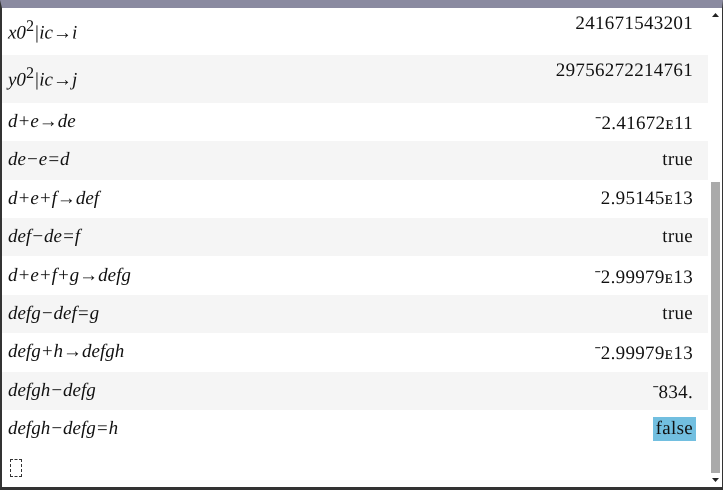  I want to click on math-result: 29756272214761, so click(624, 71).